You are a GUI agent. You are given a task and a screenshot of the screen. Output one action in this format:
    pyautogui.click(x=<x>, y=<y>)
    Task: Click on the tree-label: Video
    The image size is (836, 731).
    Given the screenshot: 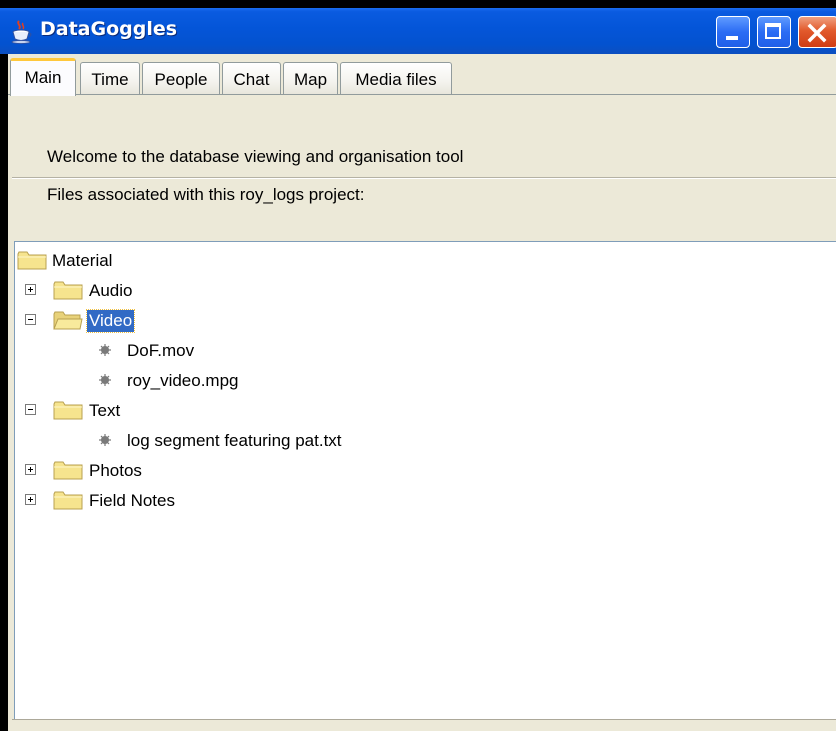 What is the action you would take?
    pyautogui.click(x=110, y=321)
    